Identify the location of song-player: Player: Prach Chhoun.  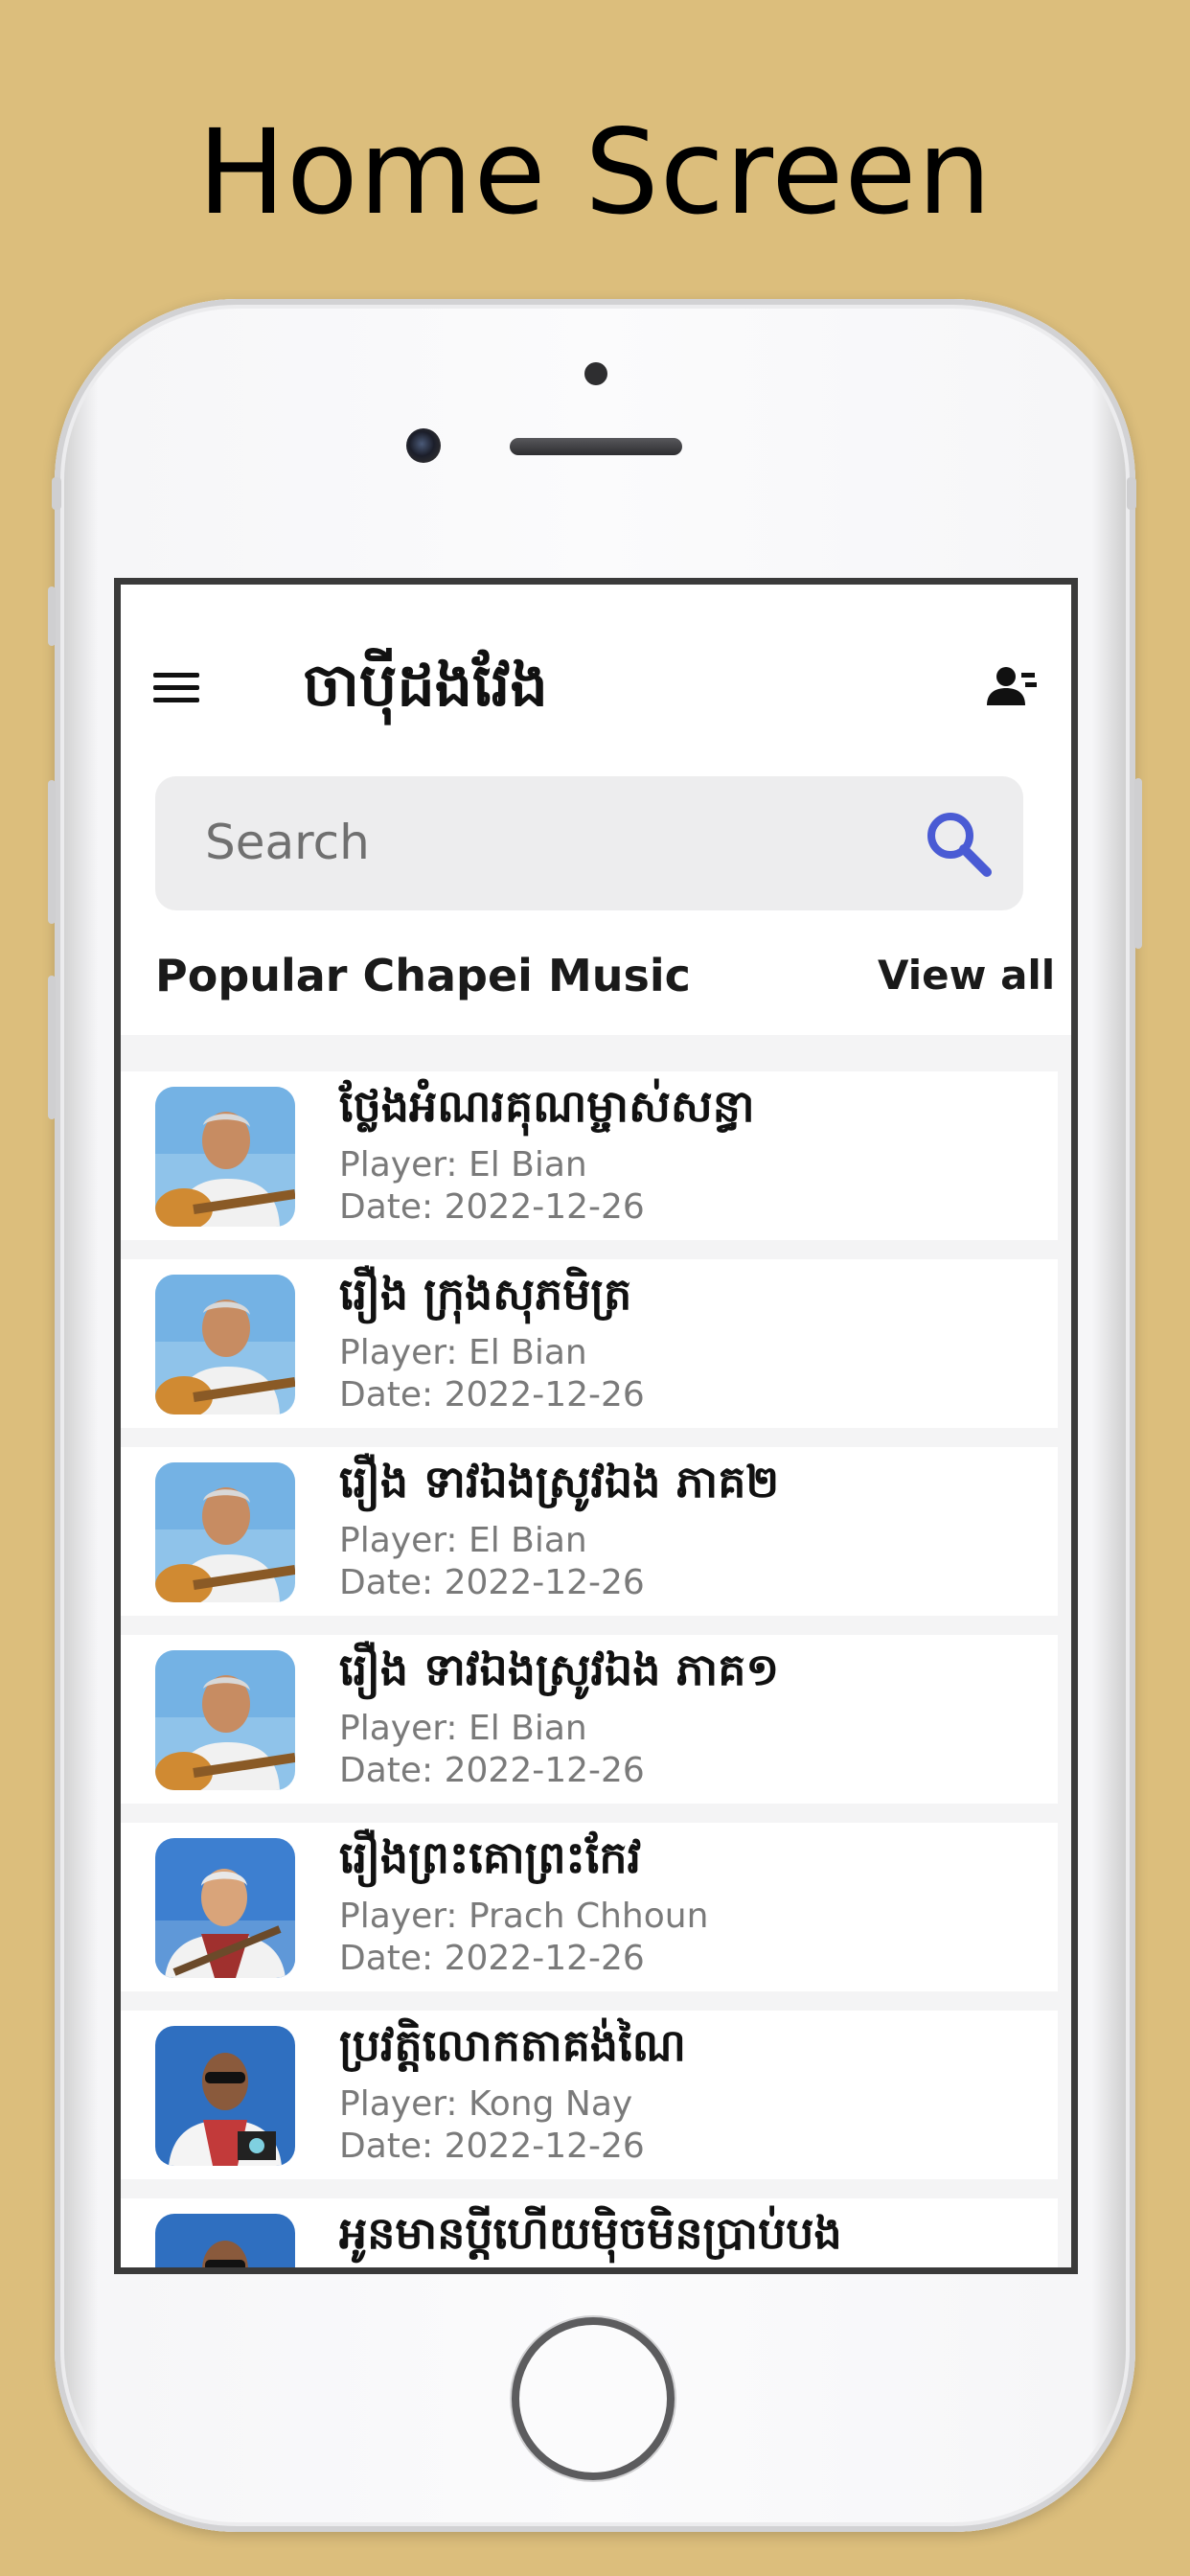
(524, 1916).